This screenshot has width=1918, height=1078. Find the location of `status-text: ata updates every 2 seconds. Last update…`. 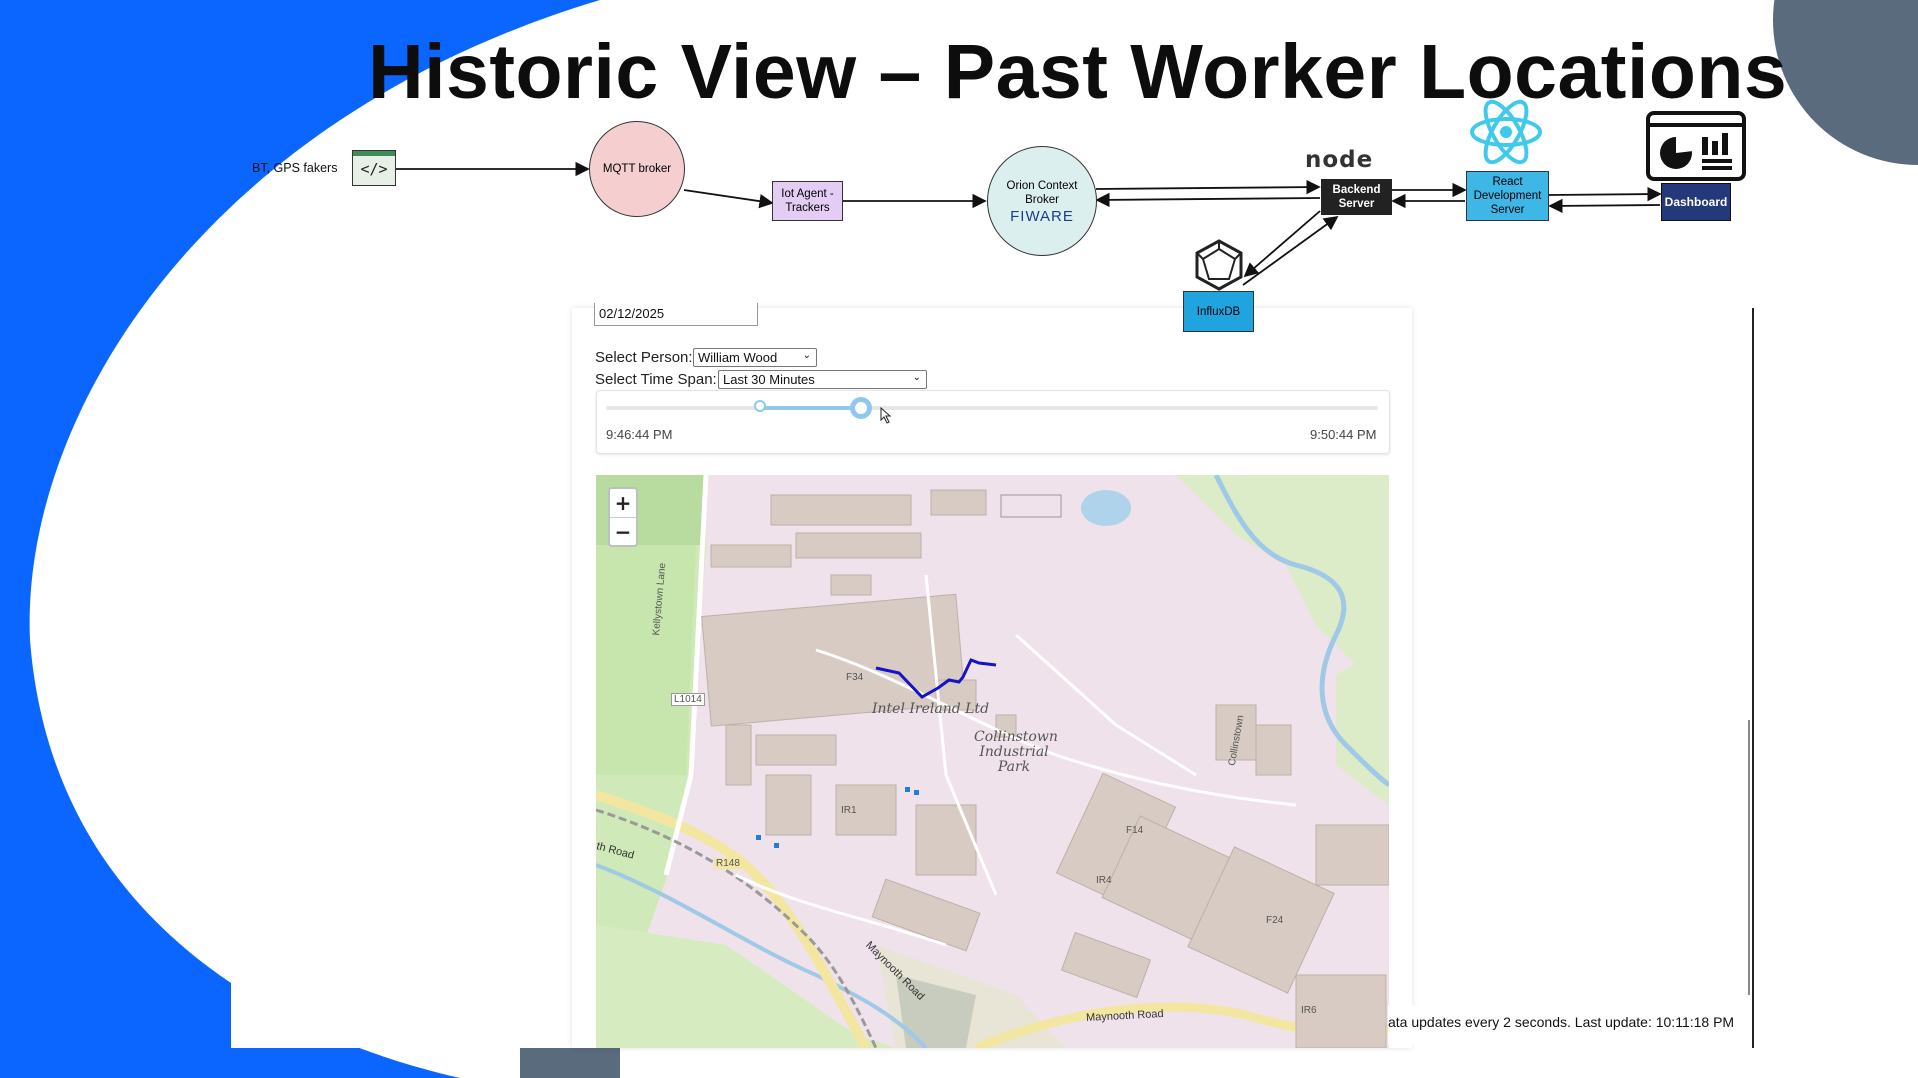

status-text: ata updates every 2 seconds. Last update… is located at coordinates (1561, 1022).